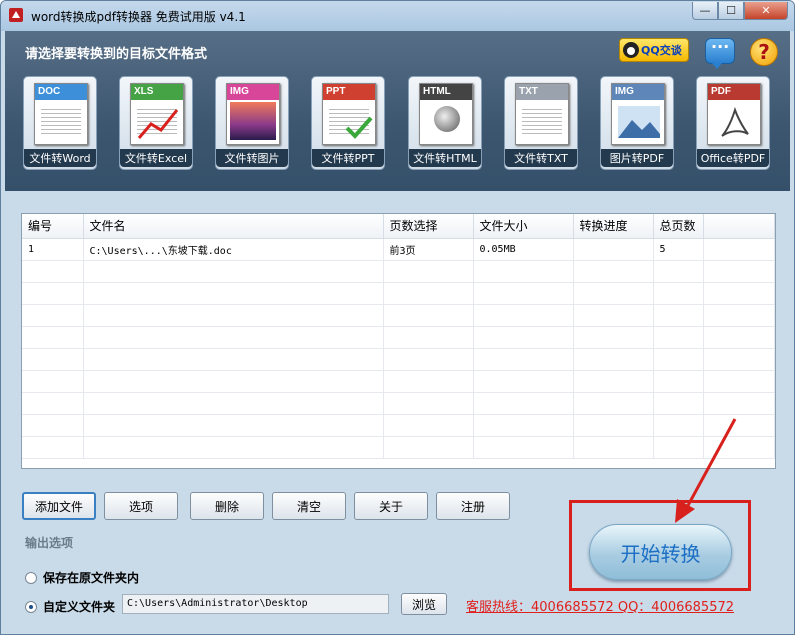 Image resolution: width=795 pixels, height=635 pixels. What do you see at coordinates (53, 226) in the screenshot?
I see `col-header-index: 编号` at bounding box center [53, 226].